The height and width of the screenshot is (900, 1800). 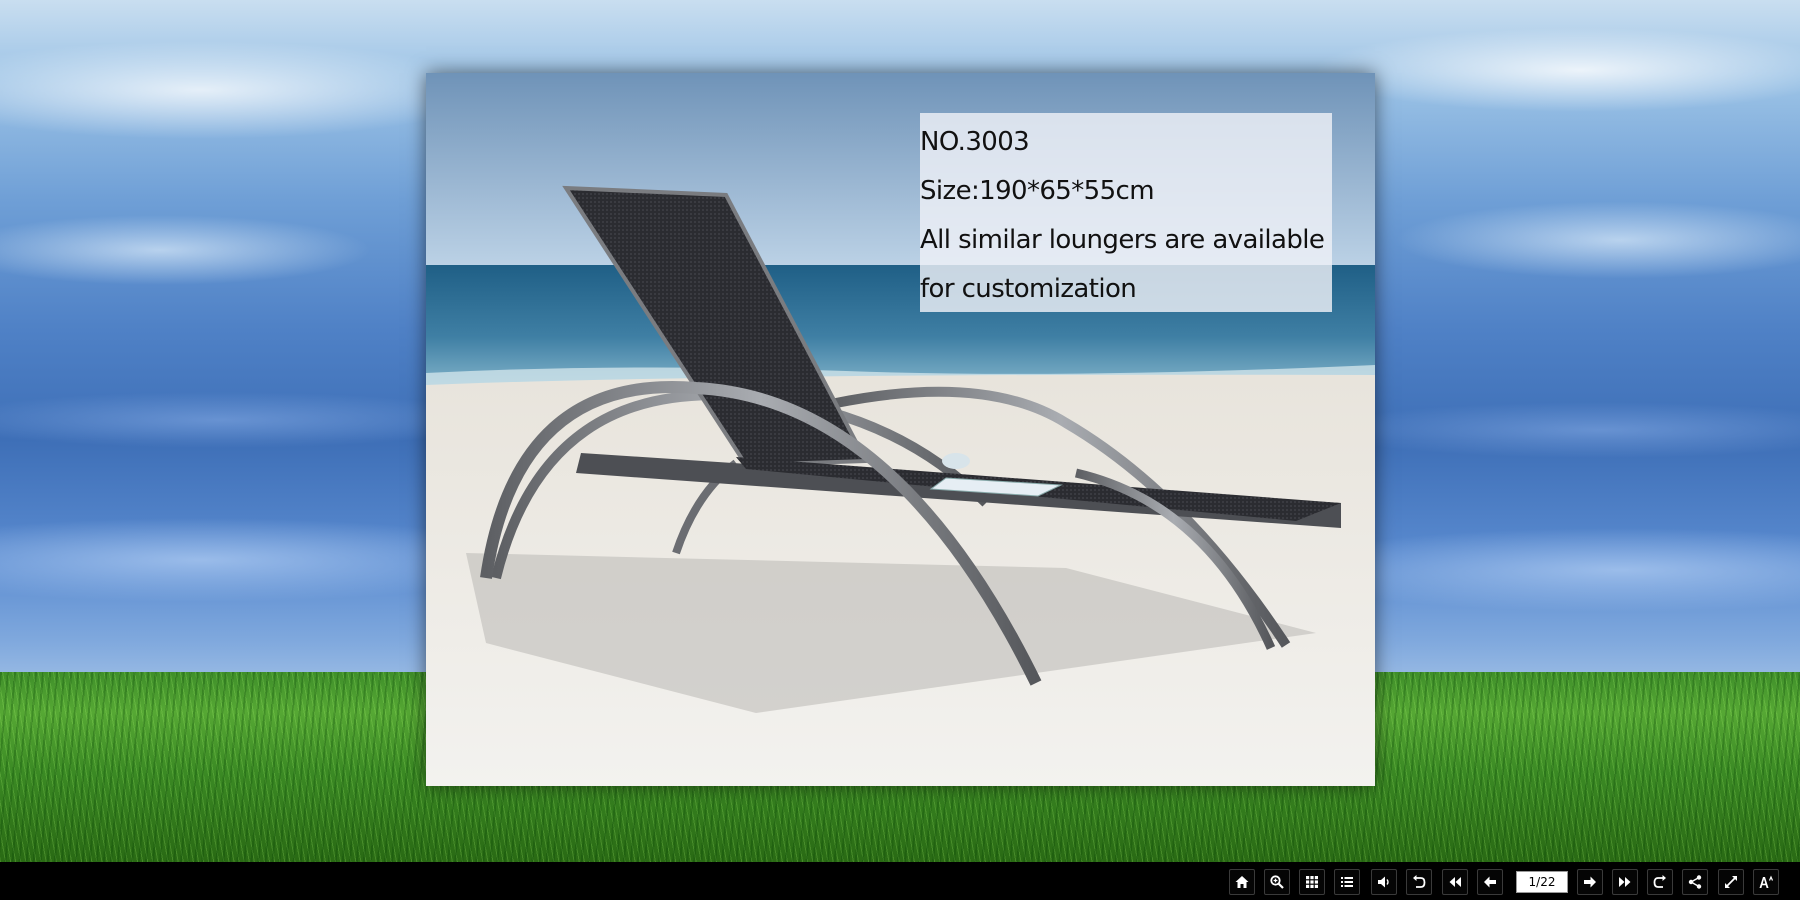 I want to click on customization-note-line1: All similar loungers are available, so click(x=1122, y=240).